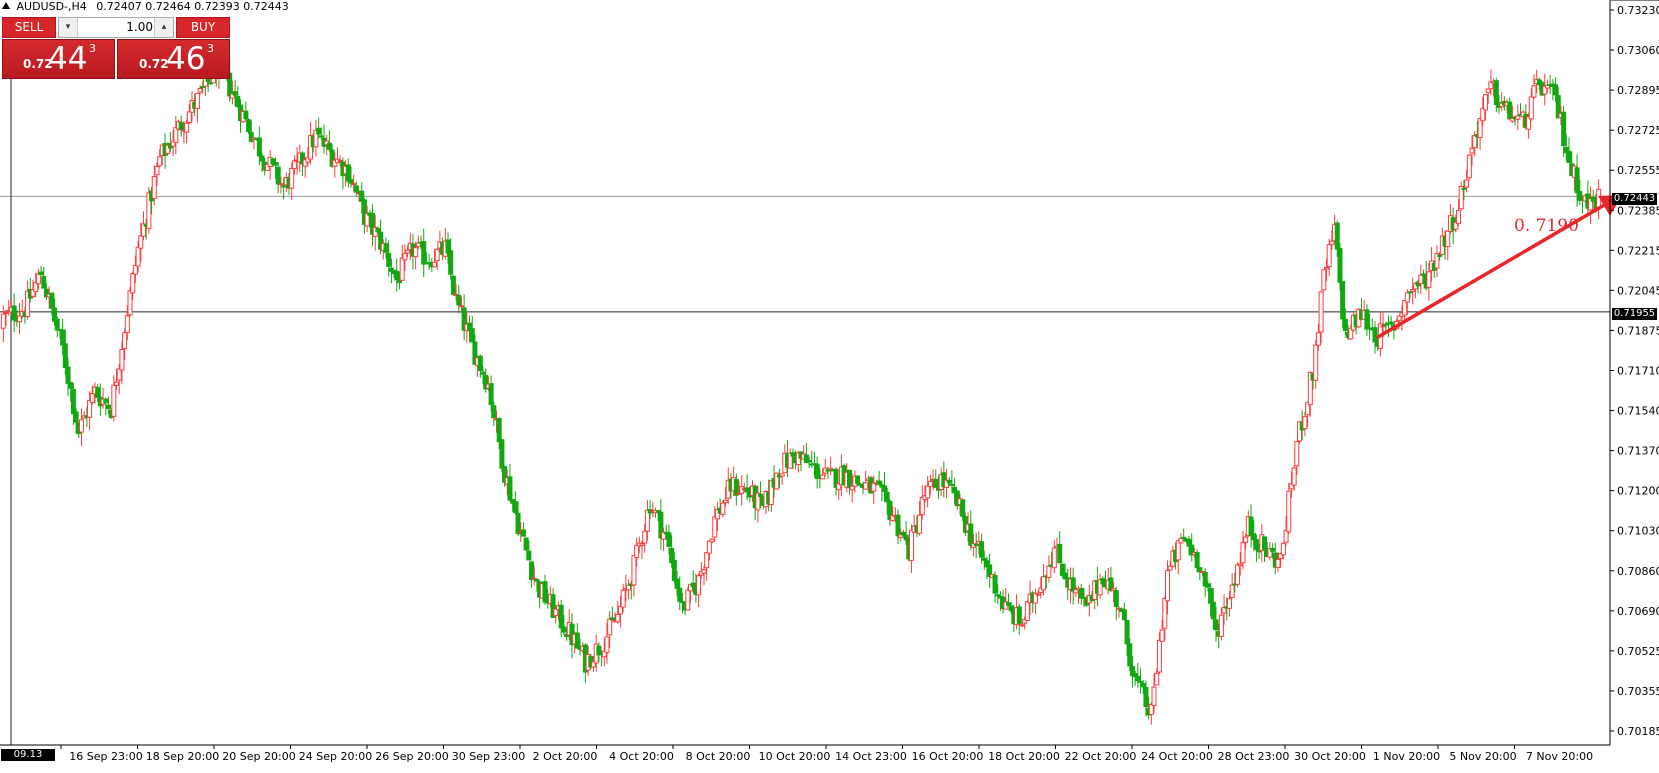  Describe the element at coordinates (1638, 130) in the screenshot. I see `y-tick-label: 0.72725` at that location.